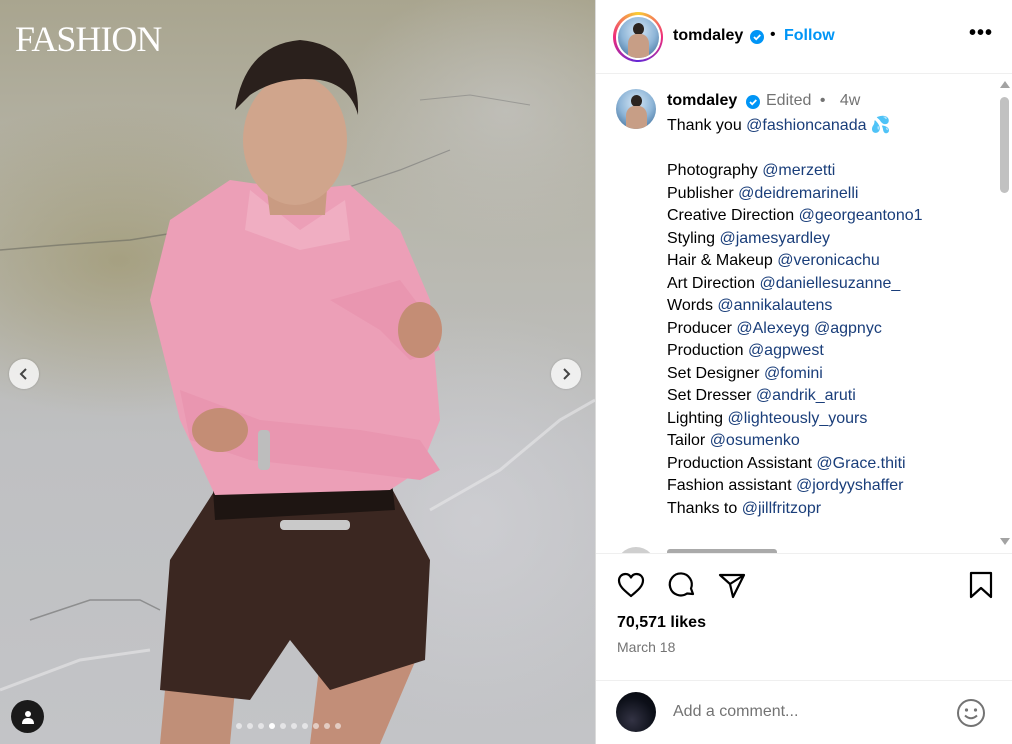  Describe the element at coordinates (732, 585) in the screenshot. I see `send-icon` at that location.